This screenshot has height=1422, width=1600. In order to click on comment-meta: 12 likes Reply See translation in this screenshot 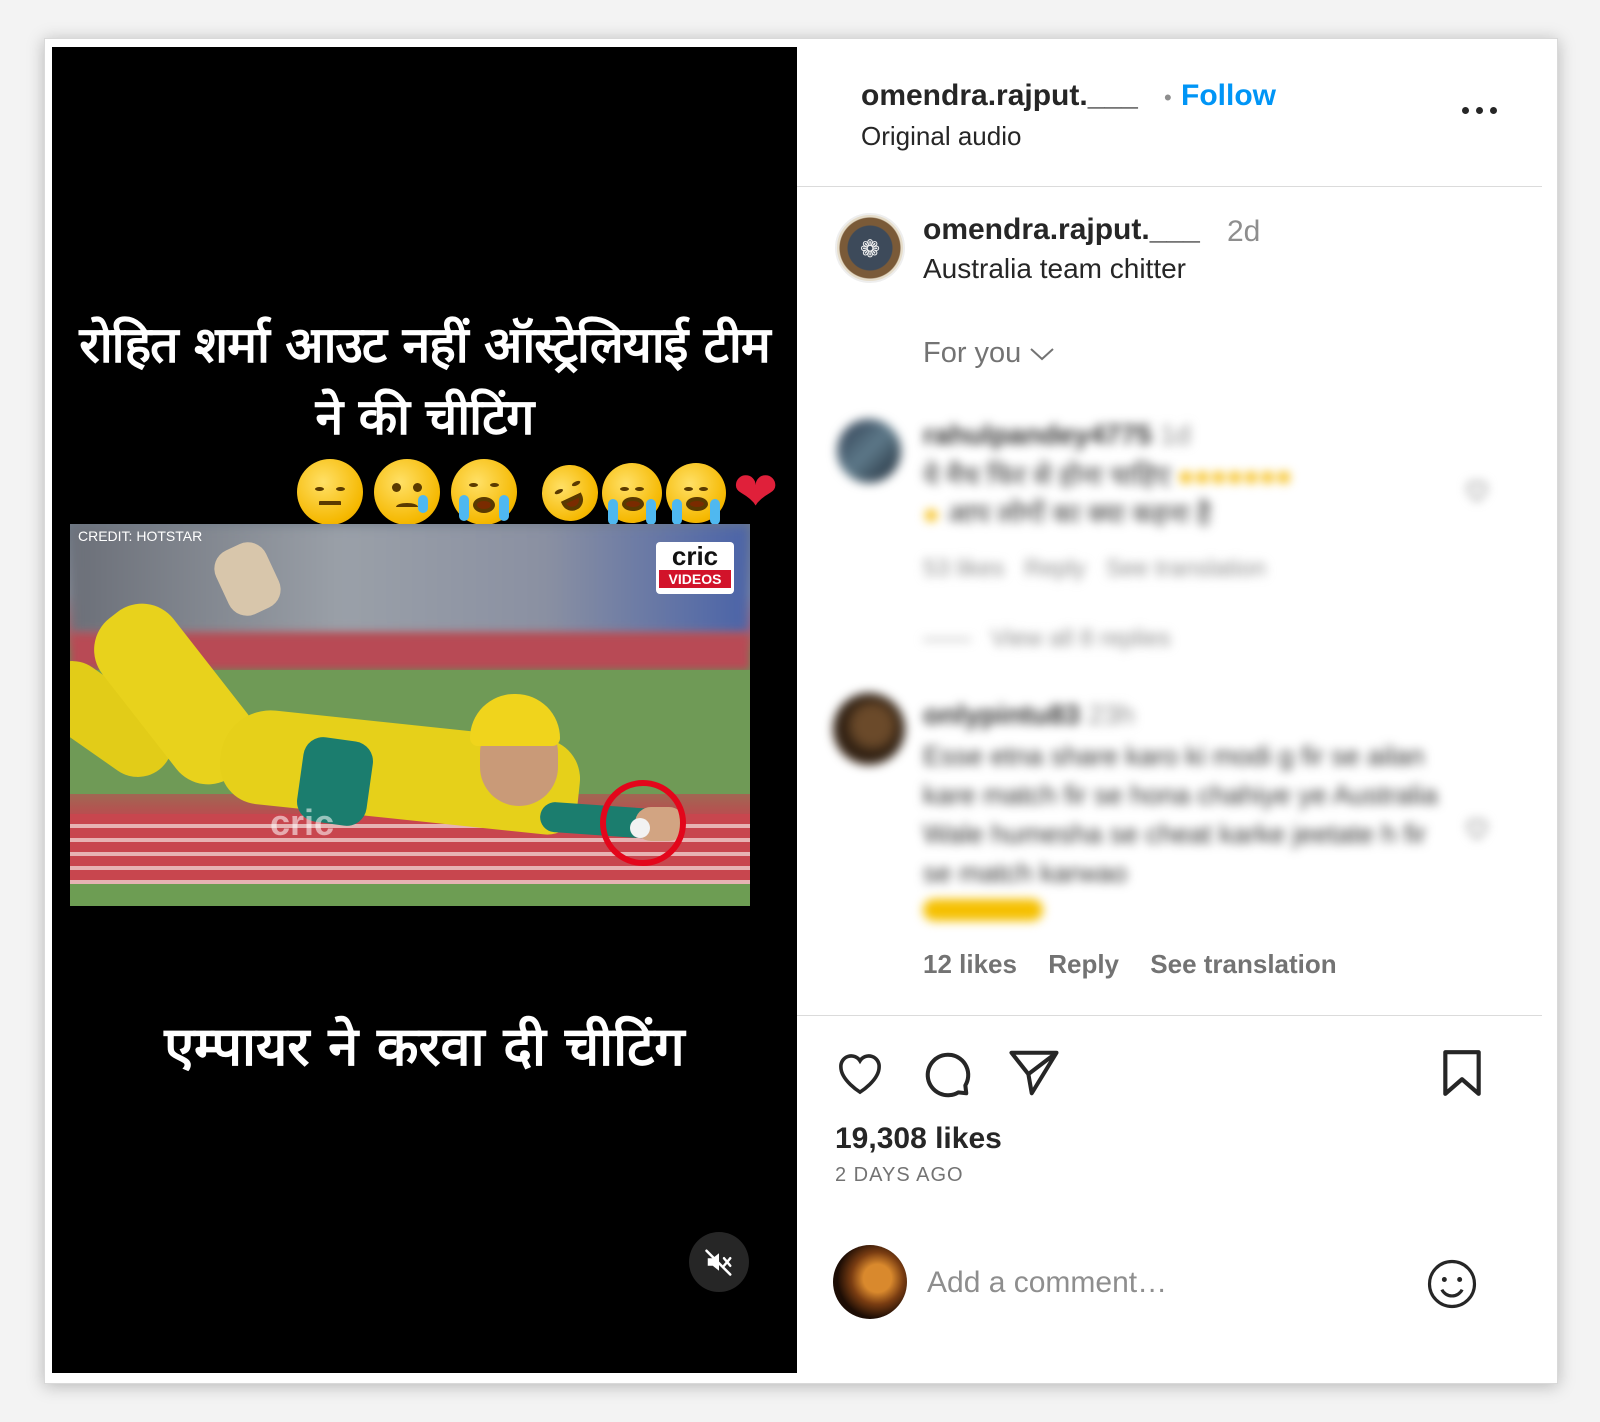, I will do `click(1142, 964)`.